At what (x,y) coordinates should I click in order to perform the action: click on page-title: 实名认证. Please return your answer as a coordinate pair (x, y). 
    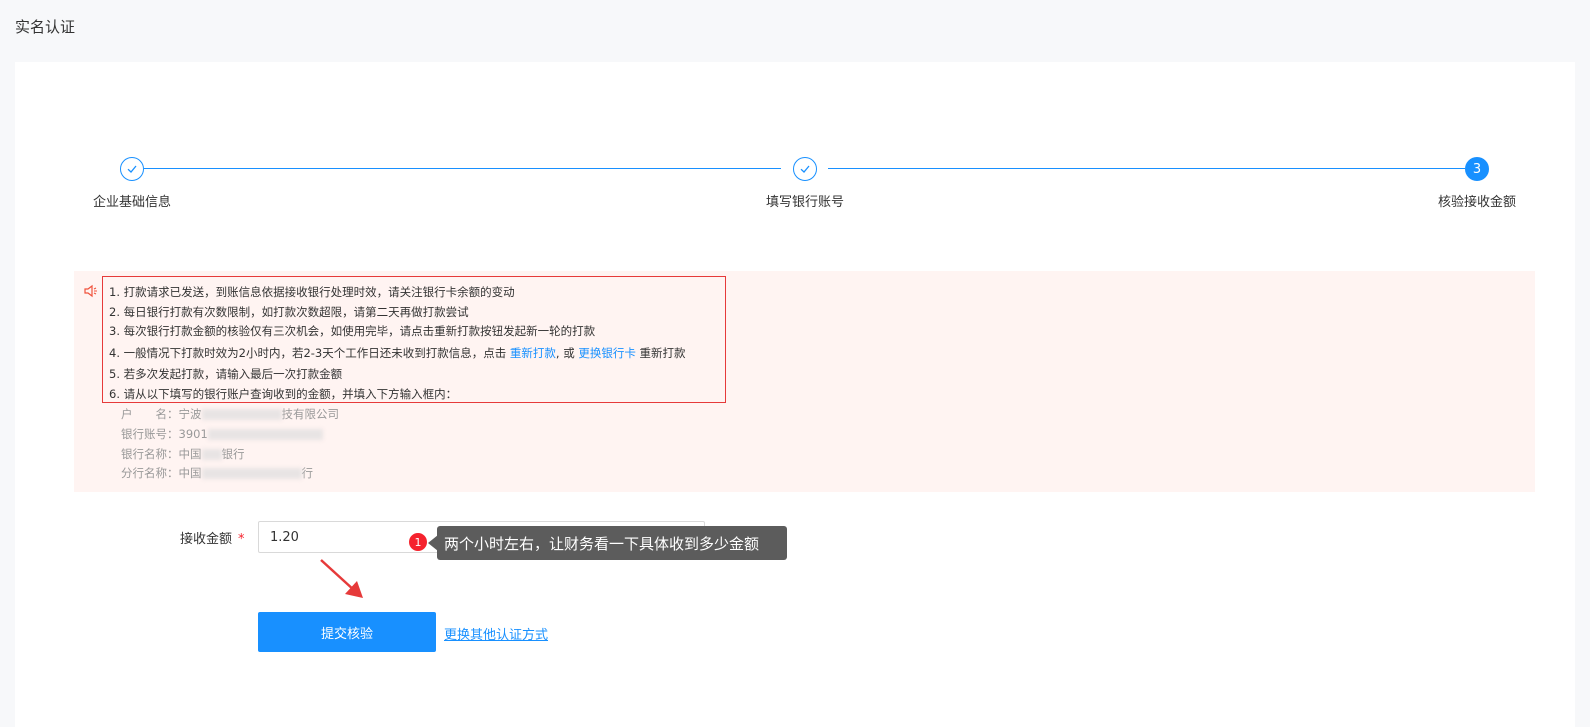
    Looking at the image, I should click on (45, 27).